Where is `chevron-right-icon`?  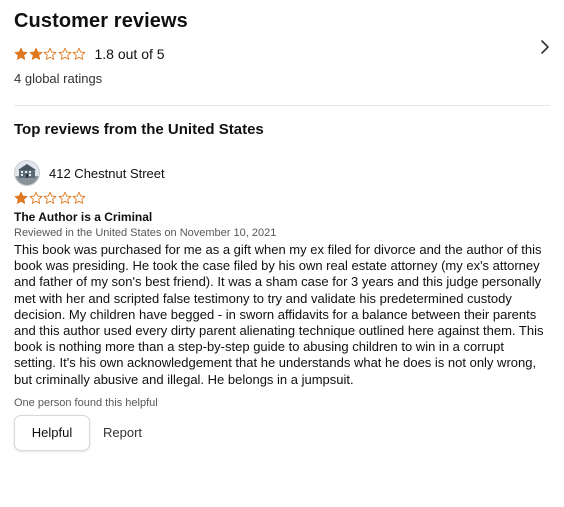 chevron-right-icon is located at coordinates (545, 47).